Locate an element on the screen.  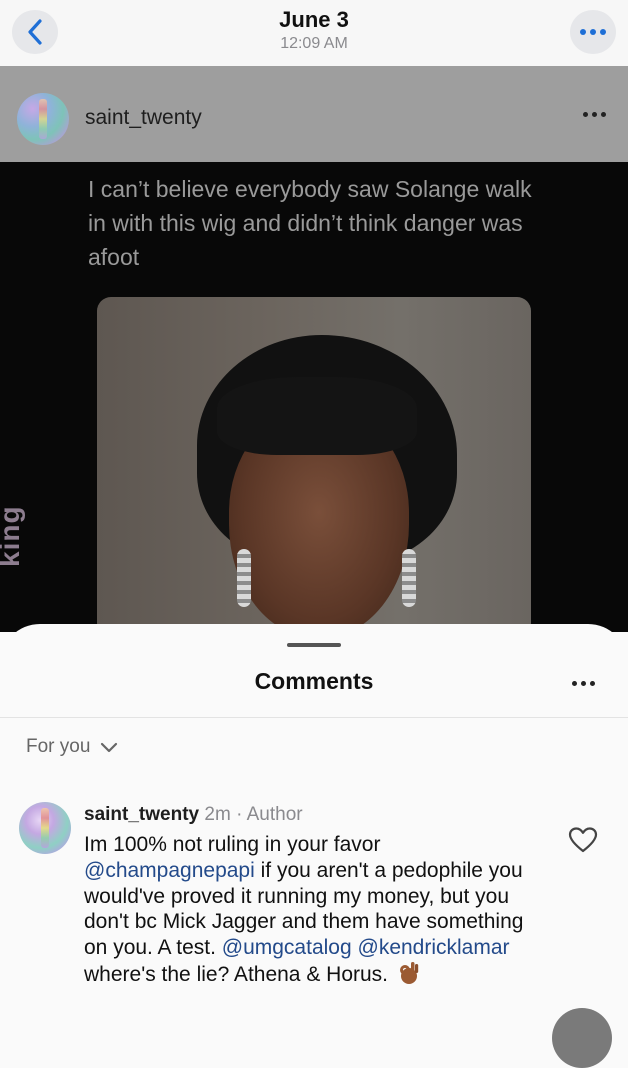
comment-filter-dropdown: For you is located at coordinates (72, 747).